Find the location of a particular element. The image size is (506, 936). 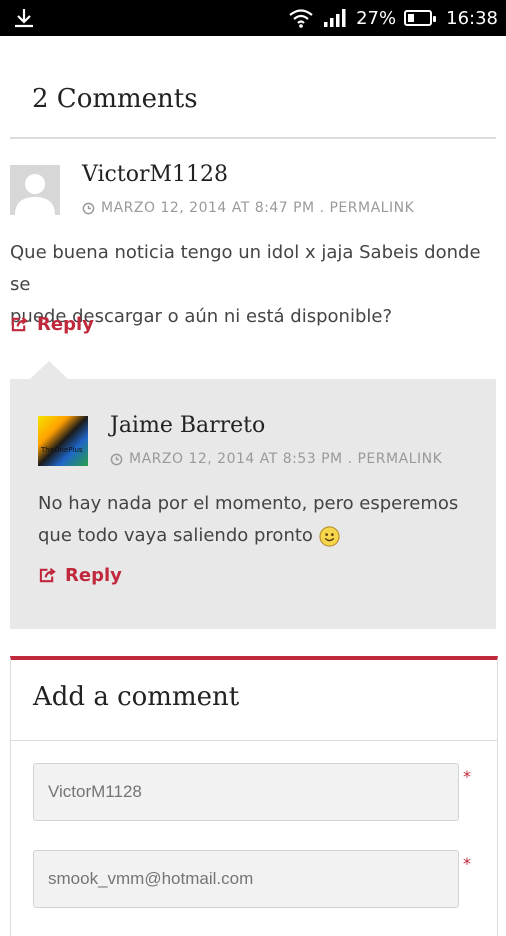

comment-meta: MARZO 12, 2014 AT 8:47 PM . PERMALINK is located at coordinates (248, 208).